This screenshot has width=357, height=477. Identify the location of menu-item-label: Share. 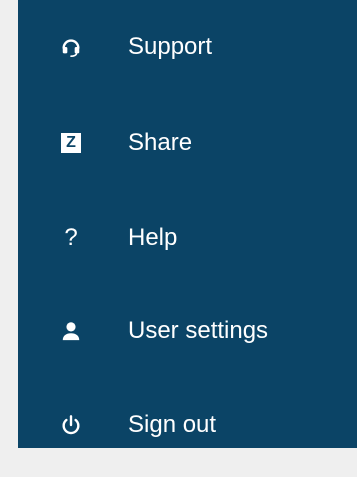
(160, 142).